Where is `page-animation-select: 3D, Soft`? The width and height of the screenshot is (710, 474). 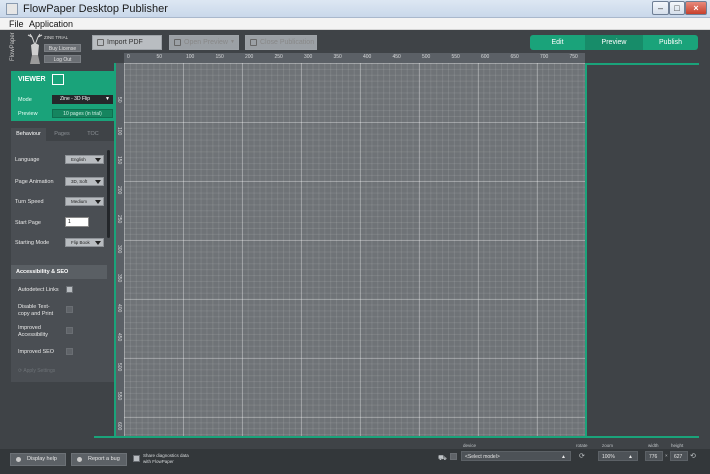
page-animation-select: 3D, Soft is located at coordinates (84, 181).